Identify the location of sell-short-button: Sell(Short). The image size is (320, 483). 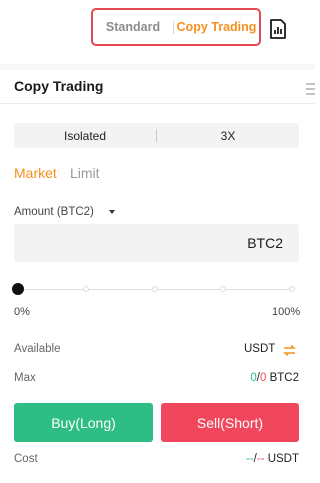
(230, 422).